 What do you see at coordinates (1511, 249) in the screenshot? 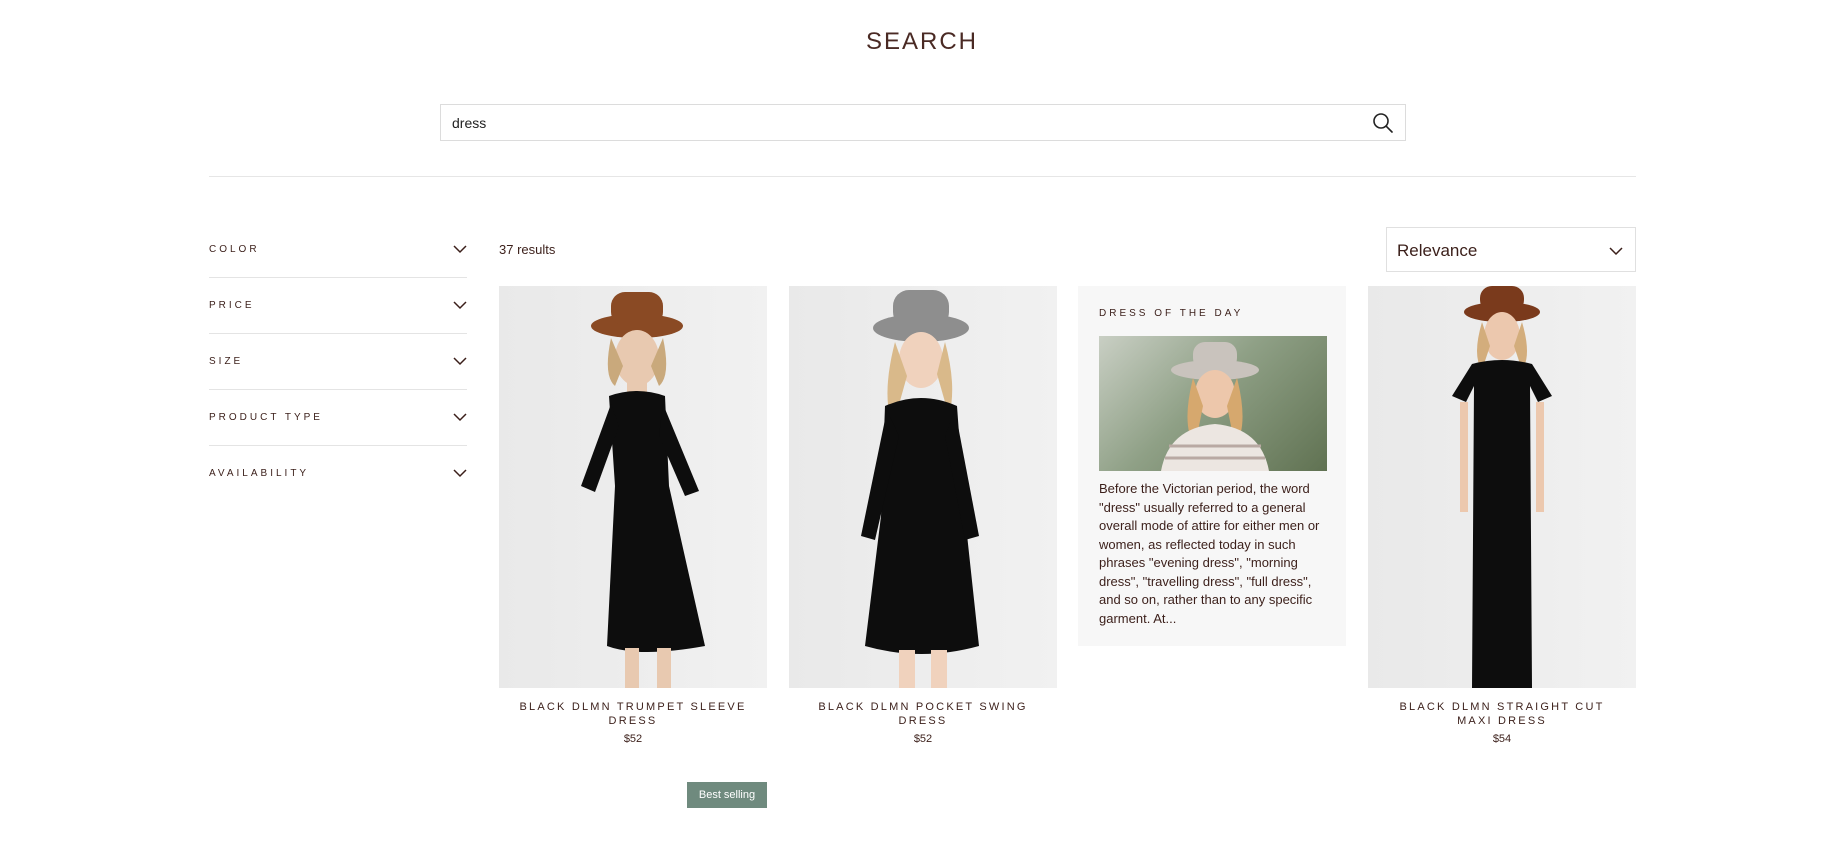
I see `sort-select: Relevance` at bounding box center [1511, 249].